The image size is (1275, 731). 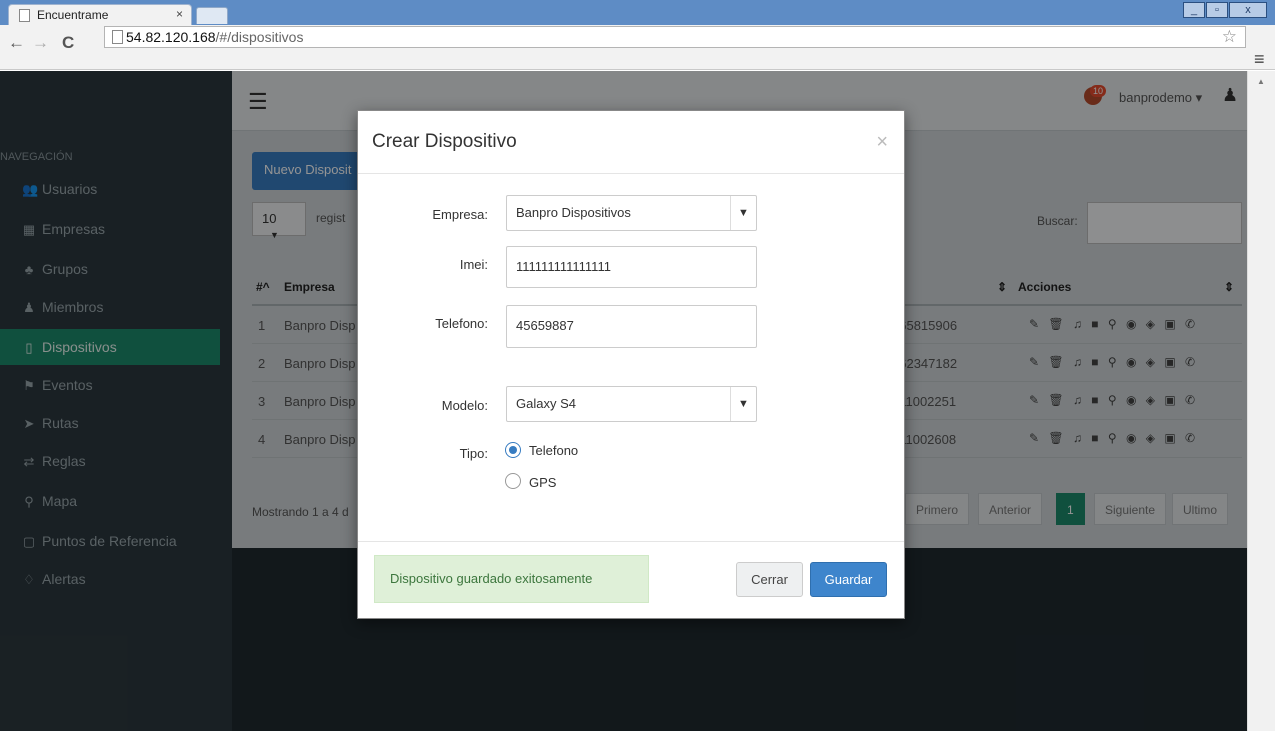 What do you see at coordinates (882, 142) in the screenshot?
I see `close-icon: ×` at bounding box center [882, 142].